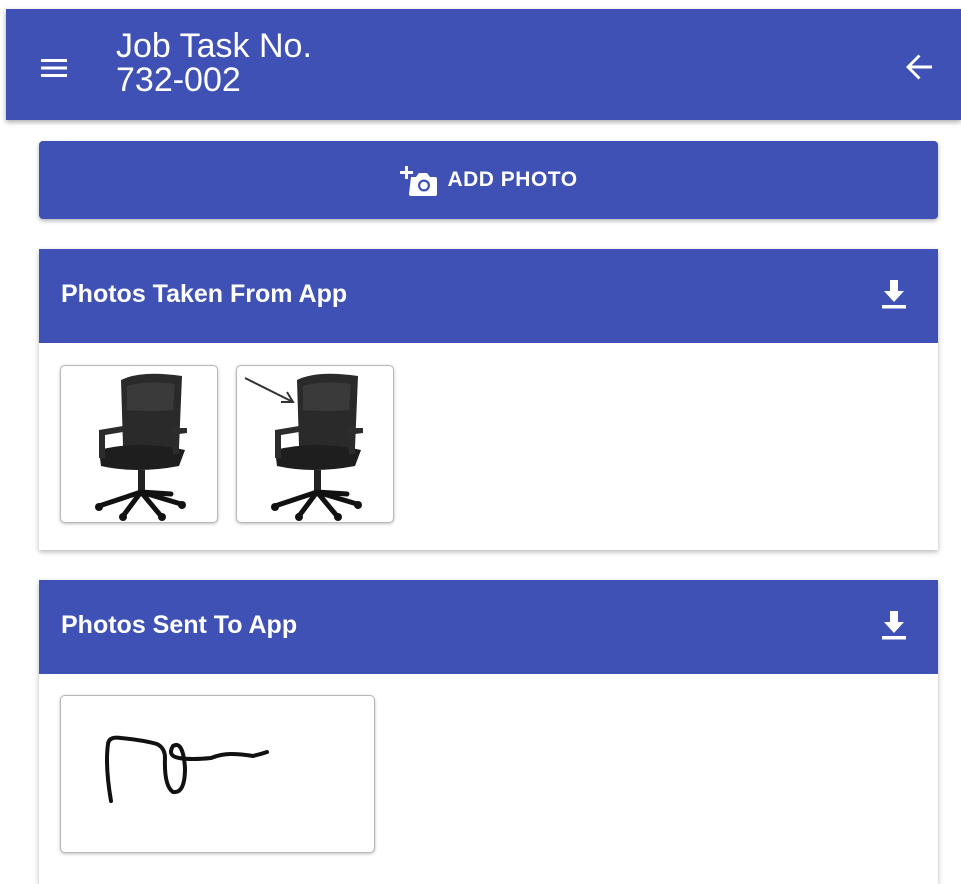  Describe the element at coordinates (179, 625) in the screenshot. I see `photos-sent-title: Photos Sent To App` at that location.